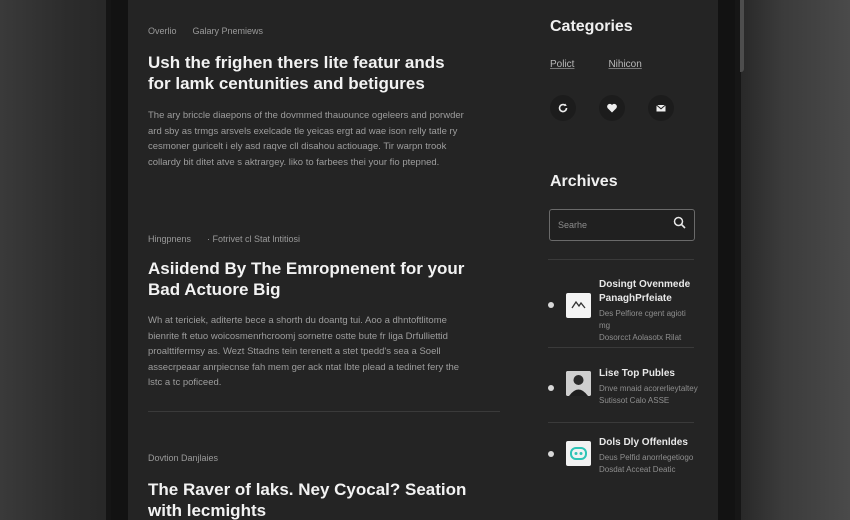  Describe the element at coordinates (253, 239) in the screenshot. I see `article-tag: · Fotrivet cl Stat lntitiosi` at that location.